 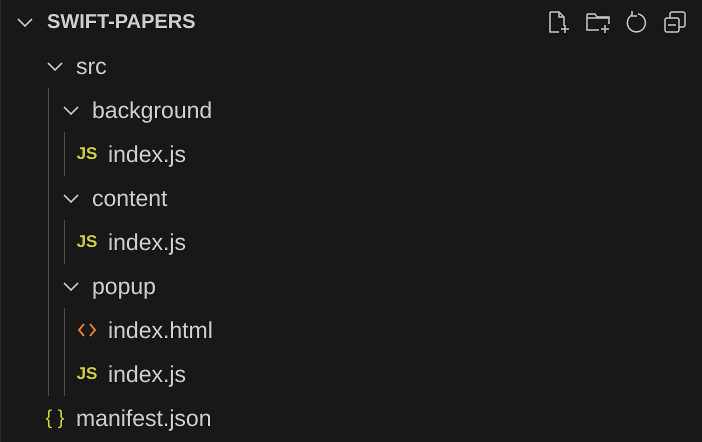 What do you see at coordinates (152, 110) in the screenshot?
I see `folder-name: background` at bounding box center [152, 110].